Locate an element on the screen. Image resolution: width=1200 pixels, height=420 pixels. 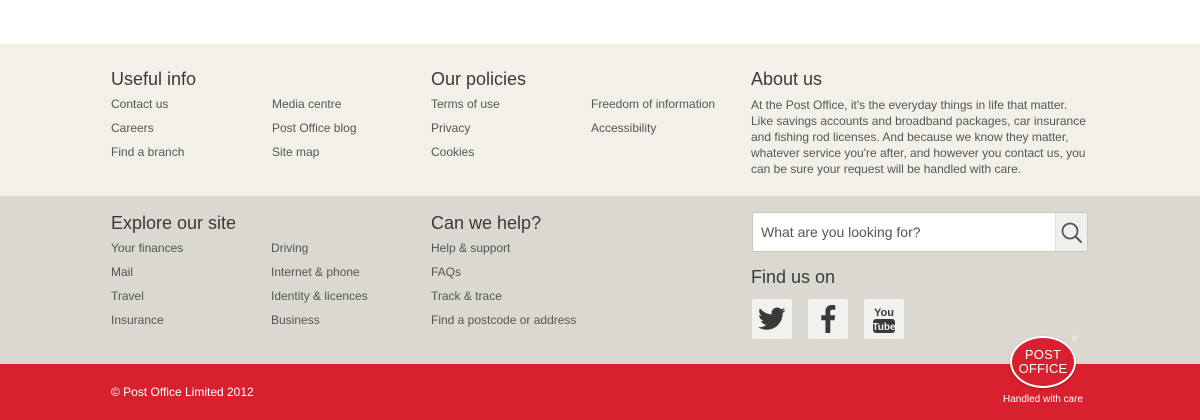
useful-info-heading: Useful info is located at coordinates (154, 79).